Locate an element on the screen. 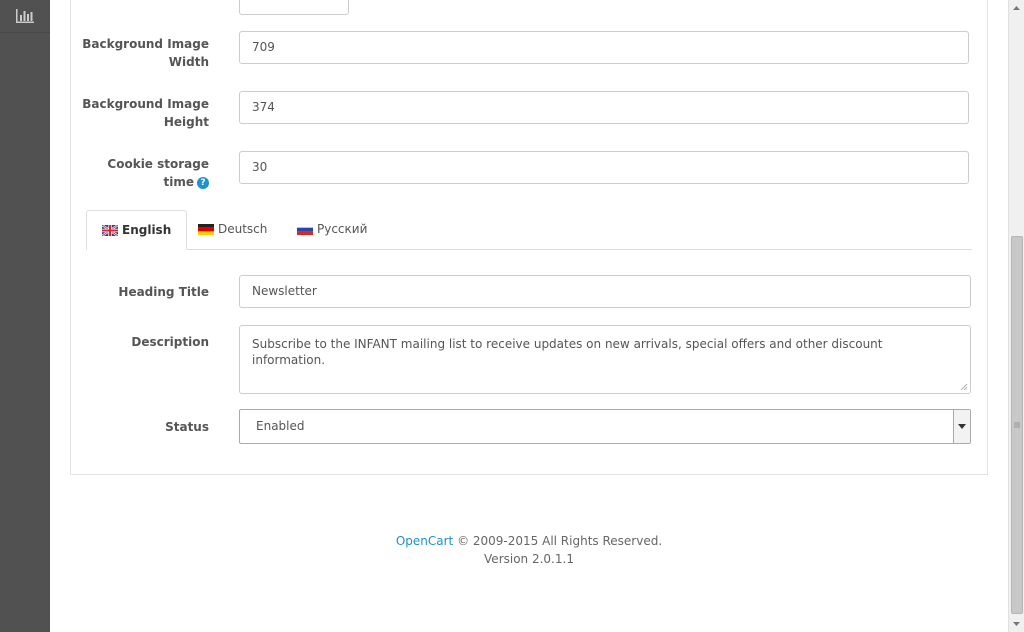 The width and height of the screenshot is (1024, 632). status-select: Enabled is located at coordinates (605, 426).